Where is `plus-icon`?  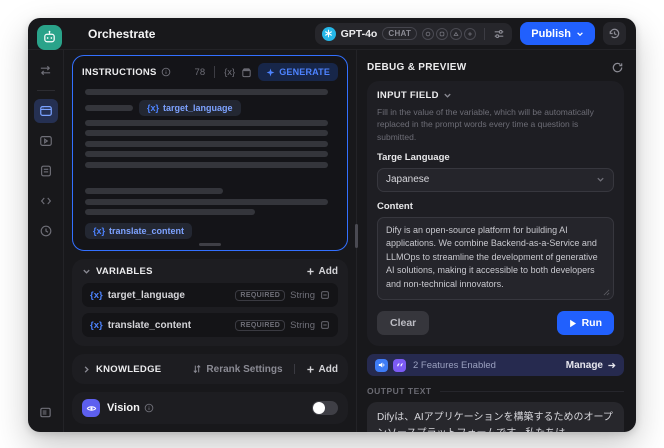 plus-icon is located at coordinates (310, 271).